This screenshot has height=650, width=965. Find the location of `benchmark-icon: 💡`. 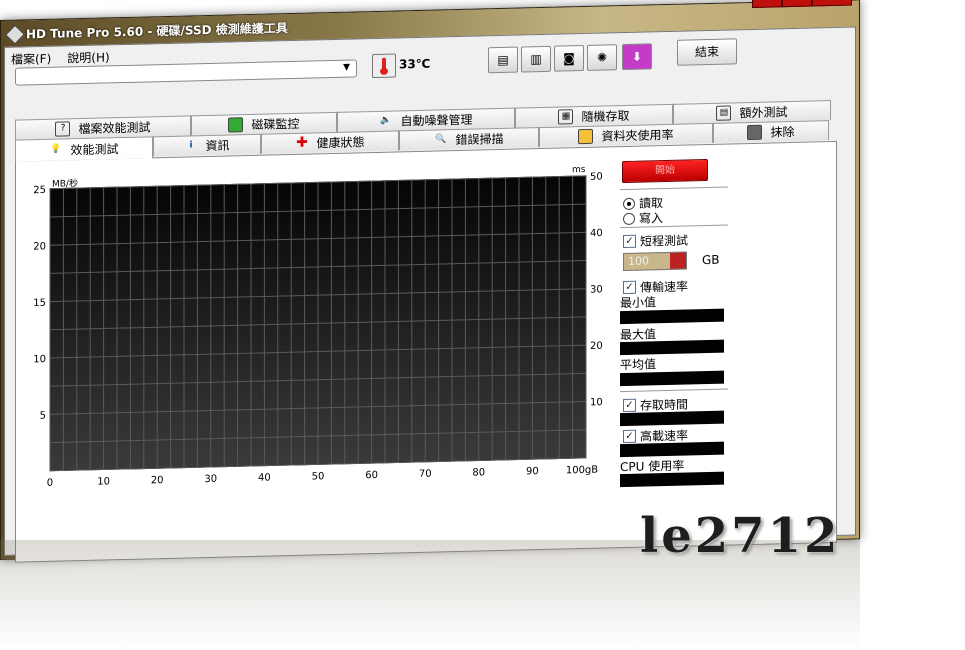

benchmark-icon: 💡 is located at coordinates (56, 149).